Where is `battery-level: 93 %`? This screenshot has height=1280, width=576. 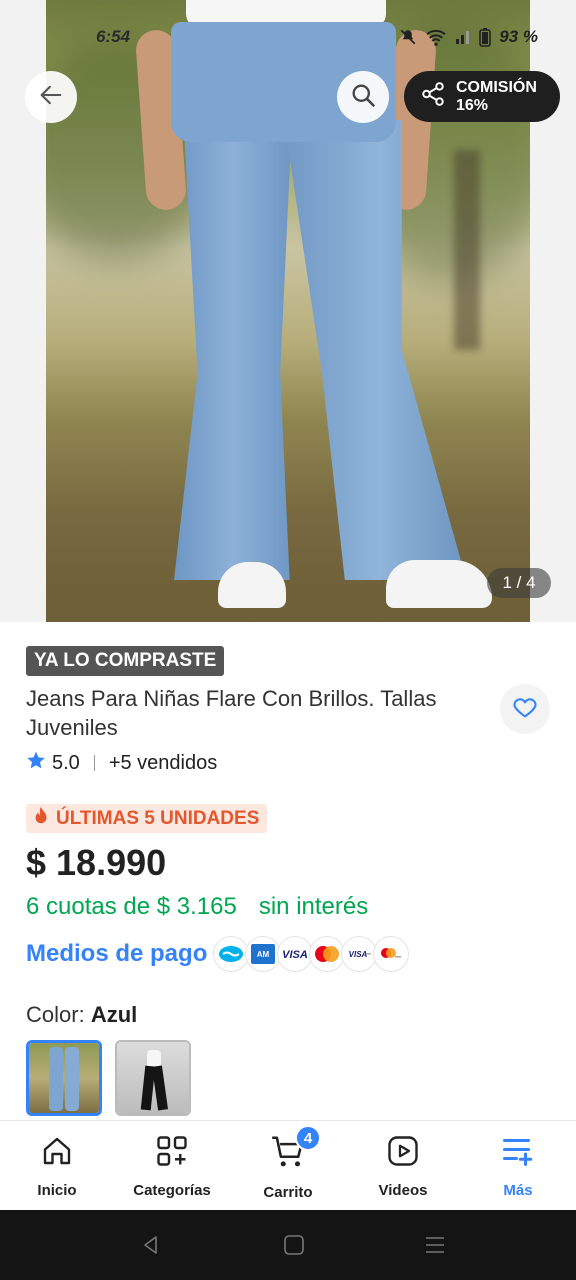
battery-level: 93 % is located at coordinates (518, 36).